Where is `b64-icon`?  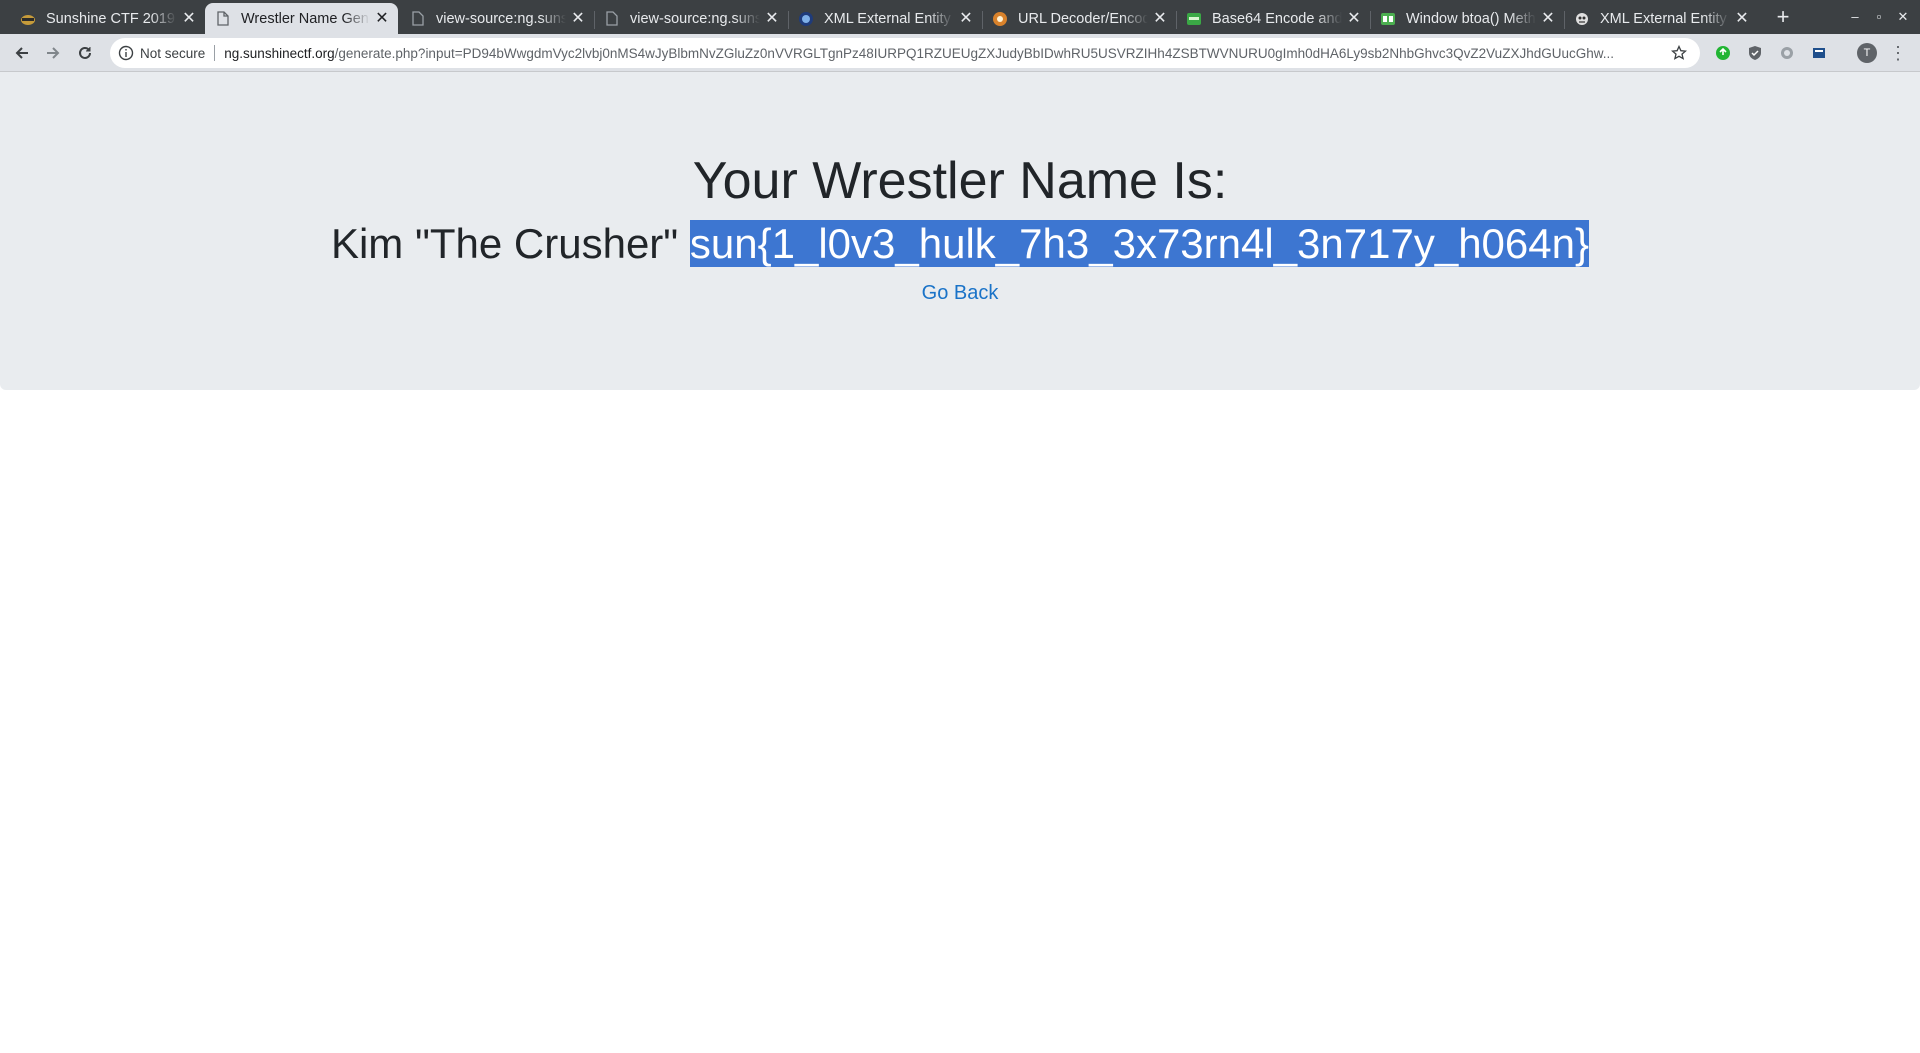 b64-icon is located at coordinates (1194, 19).